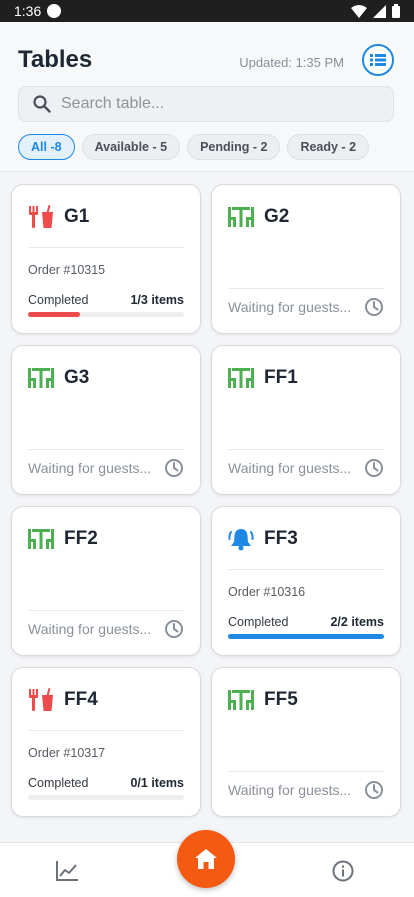 This screenshot has height=897, width=414. I want to click on page-title: Tables, so click(55, 59).